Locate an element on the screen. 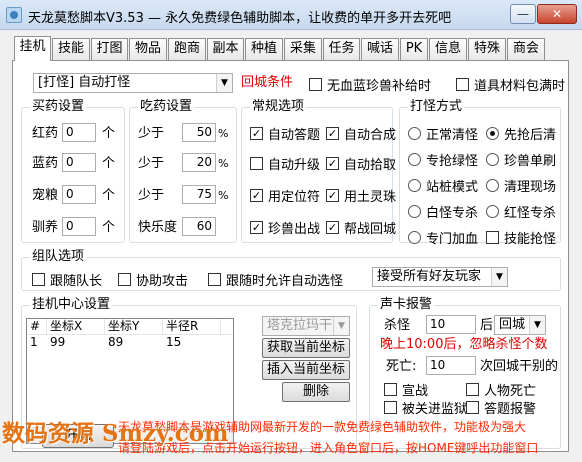  fight-option-radio: 专门加血 is located at coordinates (443, 237).